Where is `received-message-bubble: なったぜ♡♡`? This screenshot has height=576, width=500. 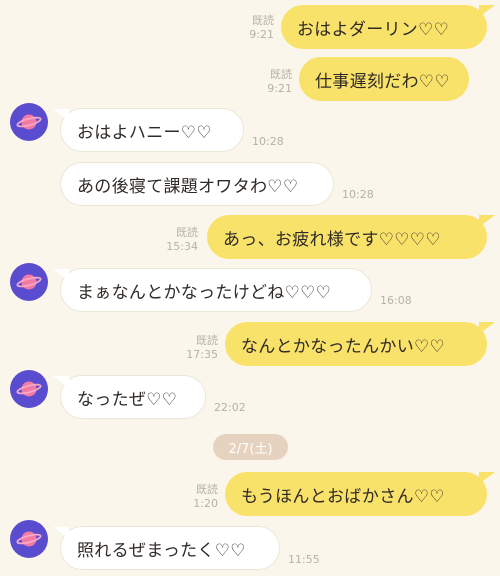 received-message-bubble: なったぜ♡♡ is located at coordinates (129, 397).